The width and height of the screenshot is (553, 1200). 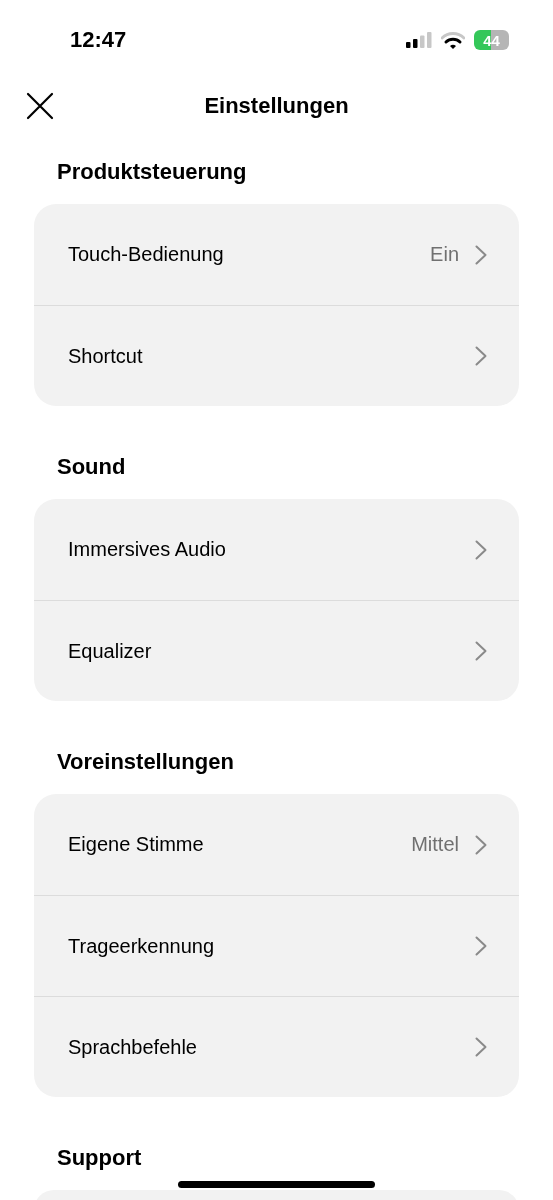 What do you see at coordinates (276, 844) in the screenshot?
I see `settings-row: Eigene Stimme Mittel` at bounding box center [276, 844].